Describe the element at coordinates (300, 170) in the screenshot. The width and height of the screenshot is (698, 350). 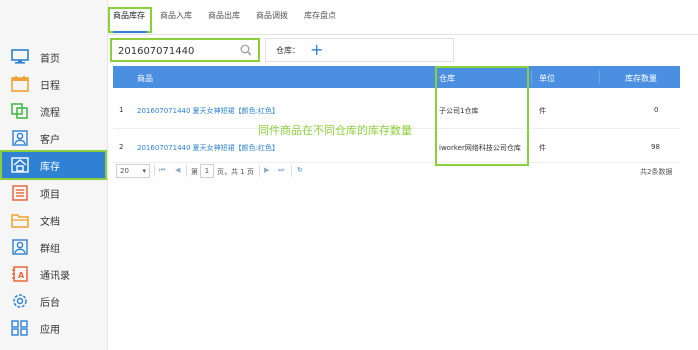
I see `refresh-icon: ↻` at that location.